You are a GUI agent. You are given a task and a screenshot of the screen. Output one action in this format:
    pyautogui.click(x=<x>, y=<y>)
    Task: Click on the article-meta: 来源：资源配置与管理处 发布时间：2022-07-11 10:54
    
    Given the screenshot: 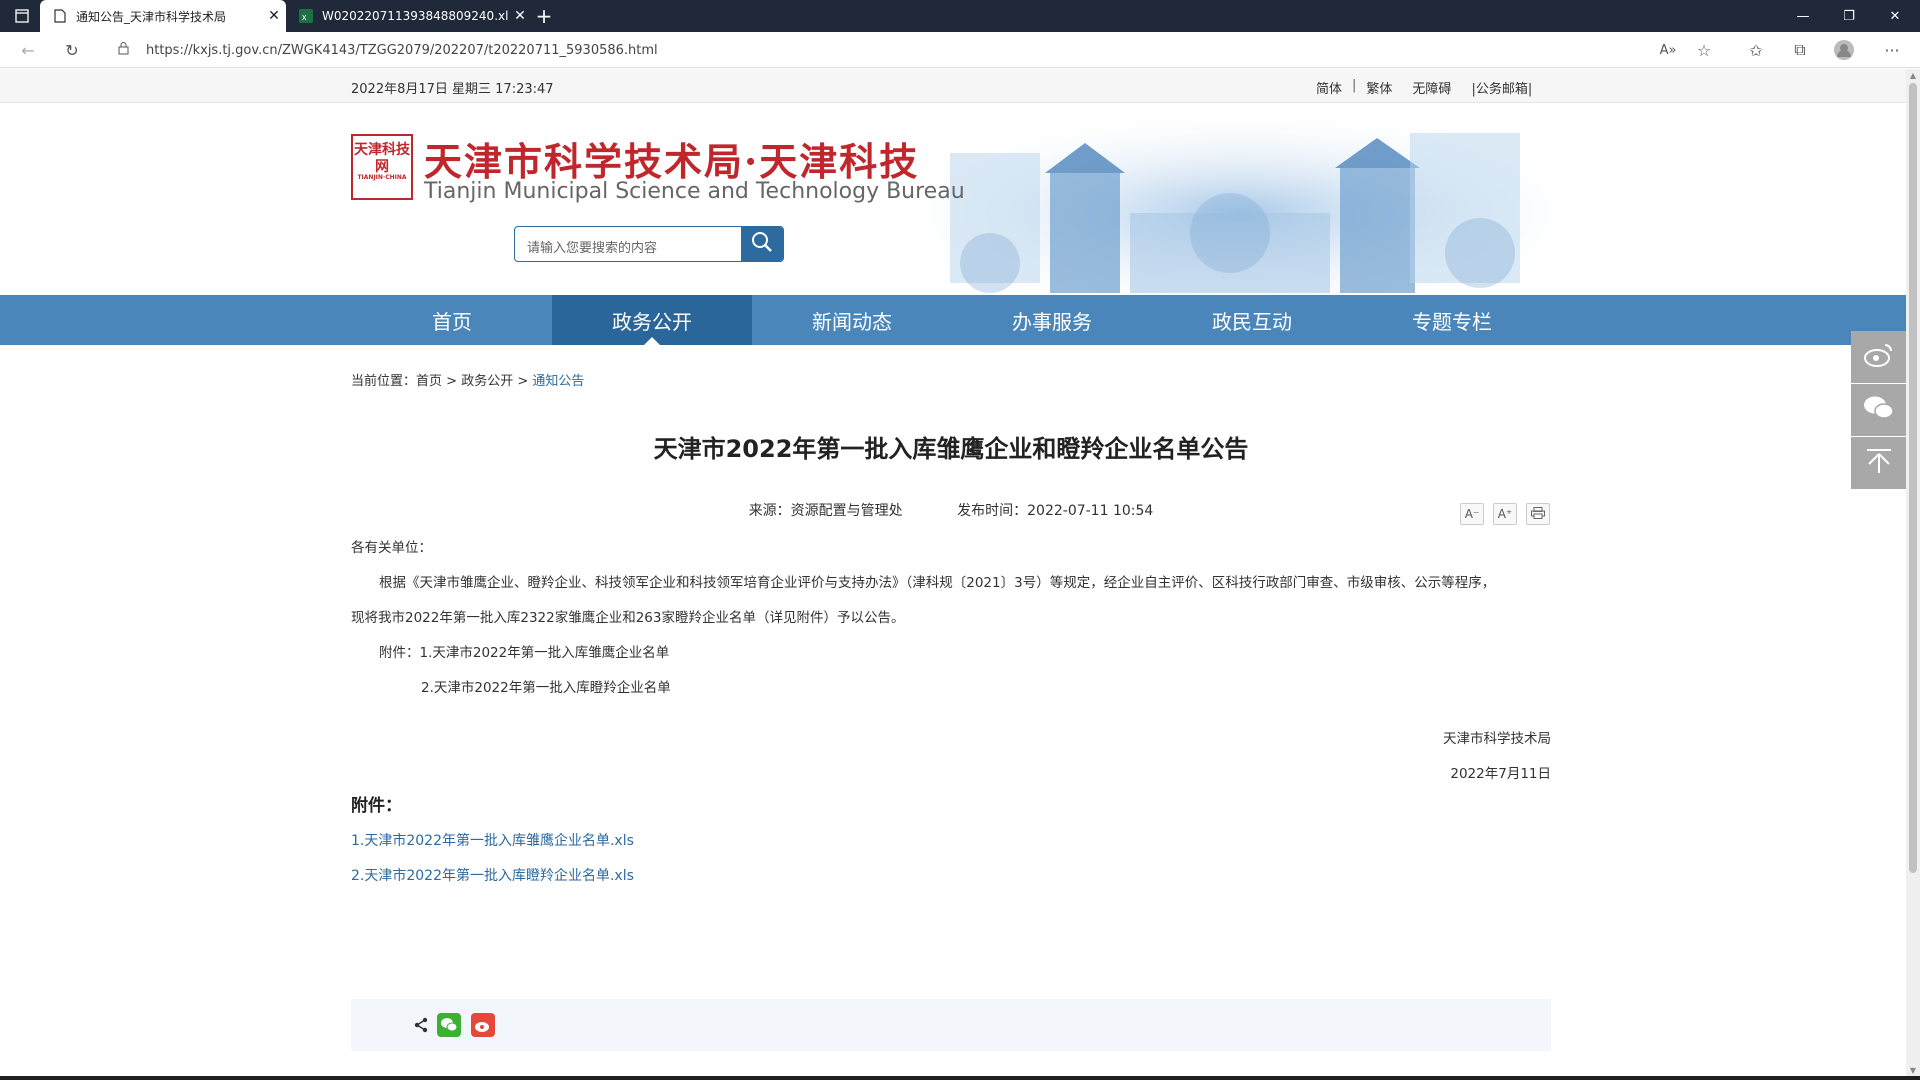 What is the action you would take?
    pyautogui.click(x=951, y=510)
    